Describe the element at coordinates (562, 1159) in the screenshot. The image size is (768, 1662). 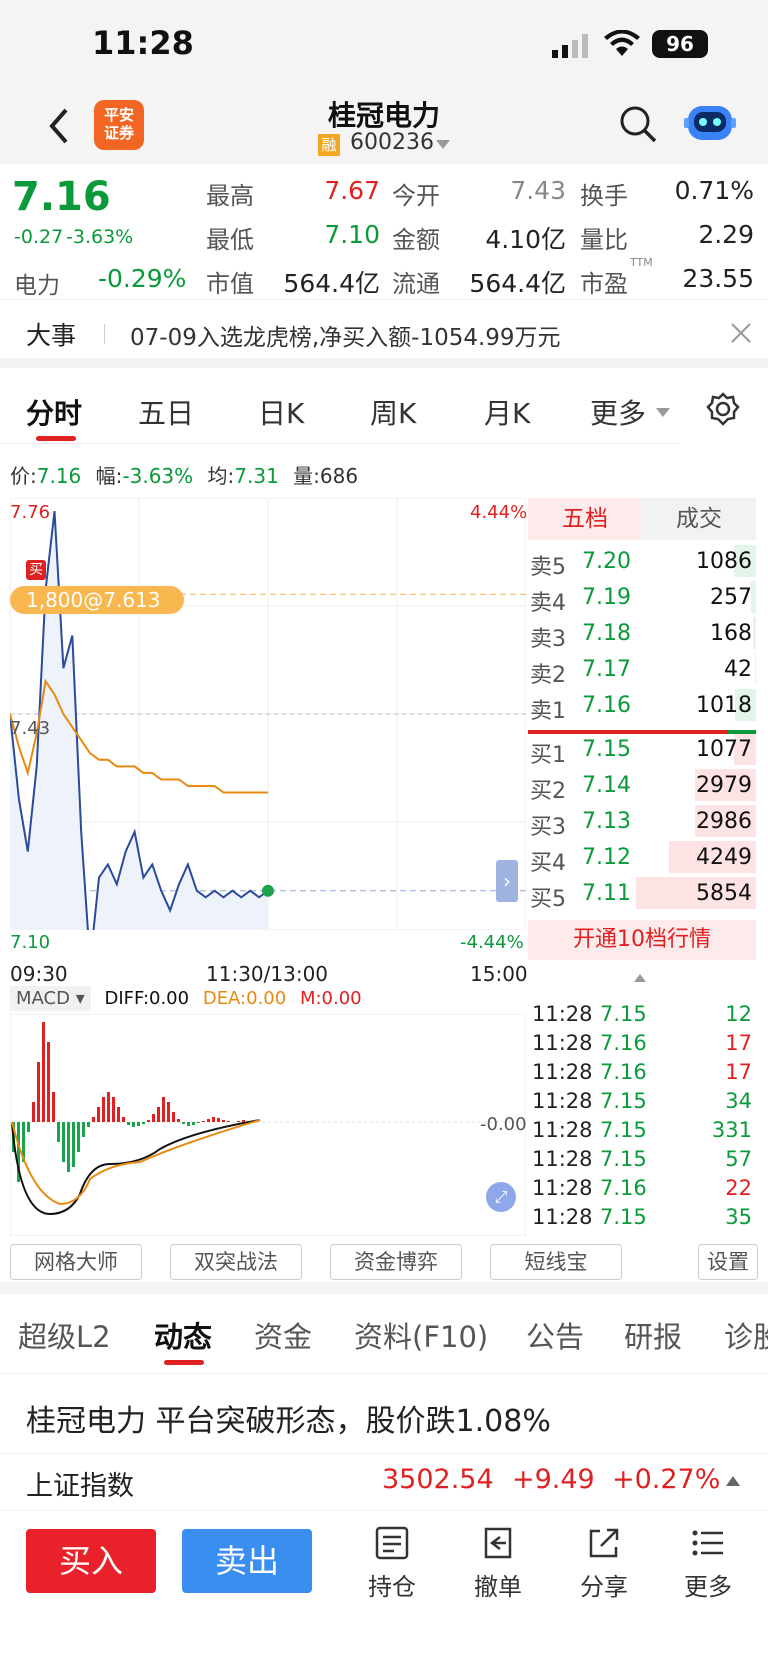
I see `trade-time: 11:28` at that location.